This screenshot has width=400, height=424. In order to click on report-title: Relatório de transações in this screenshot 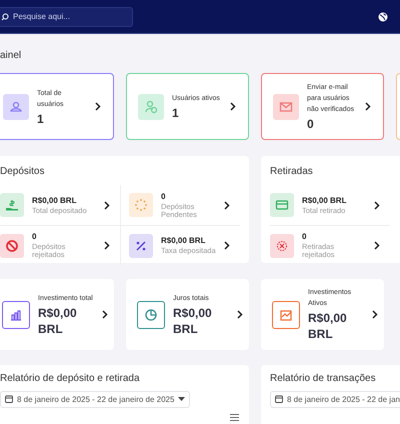, I will do `click(323, 378)`.